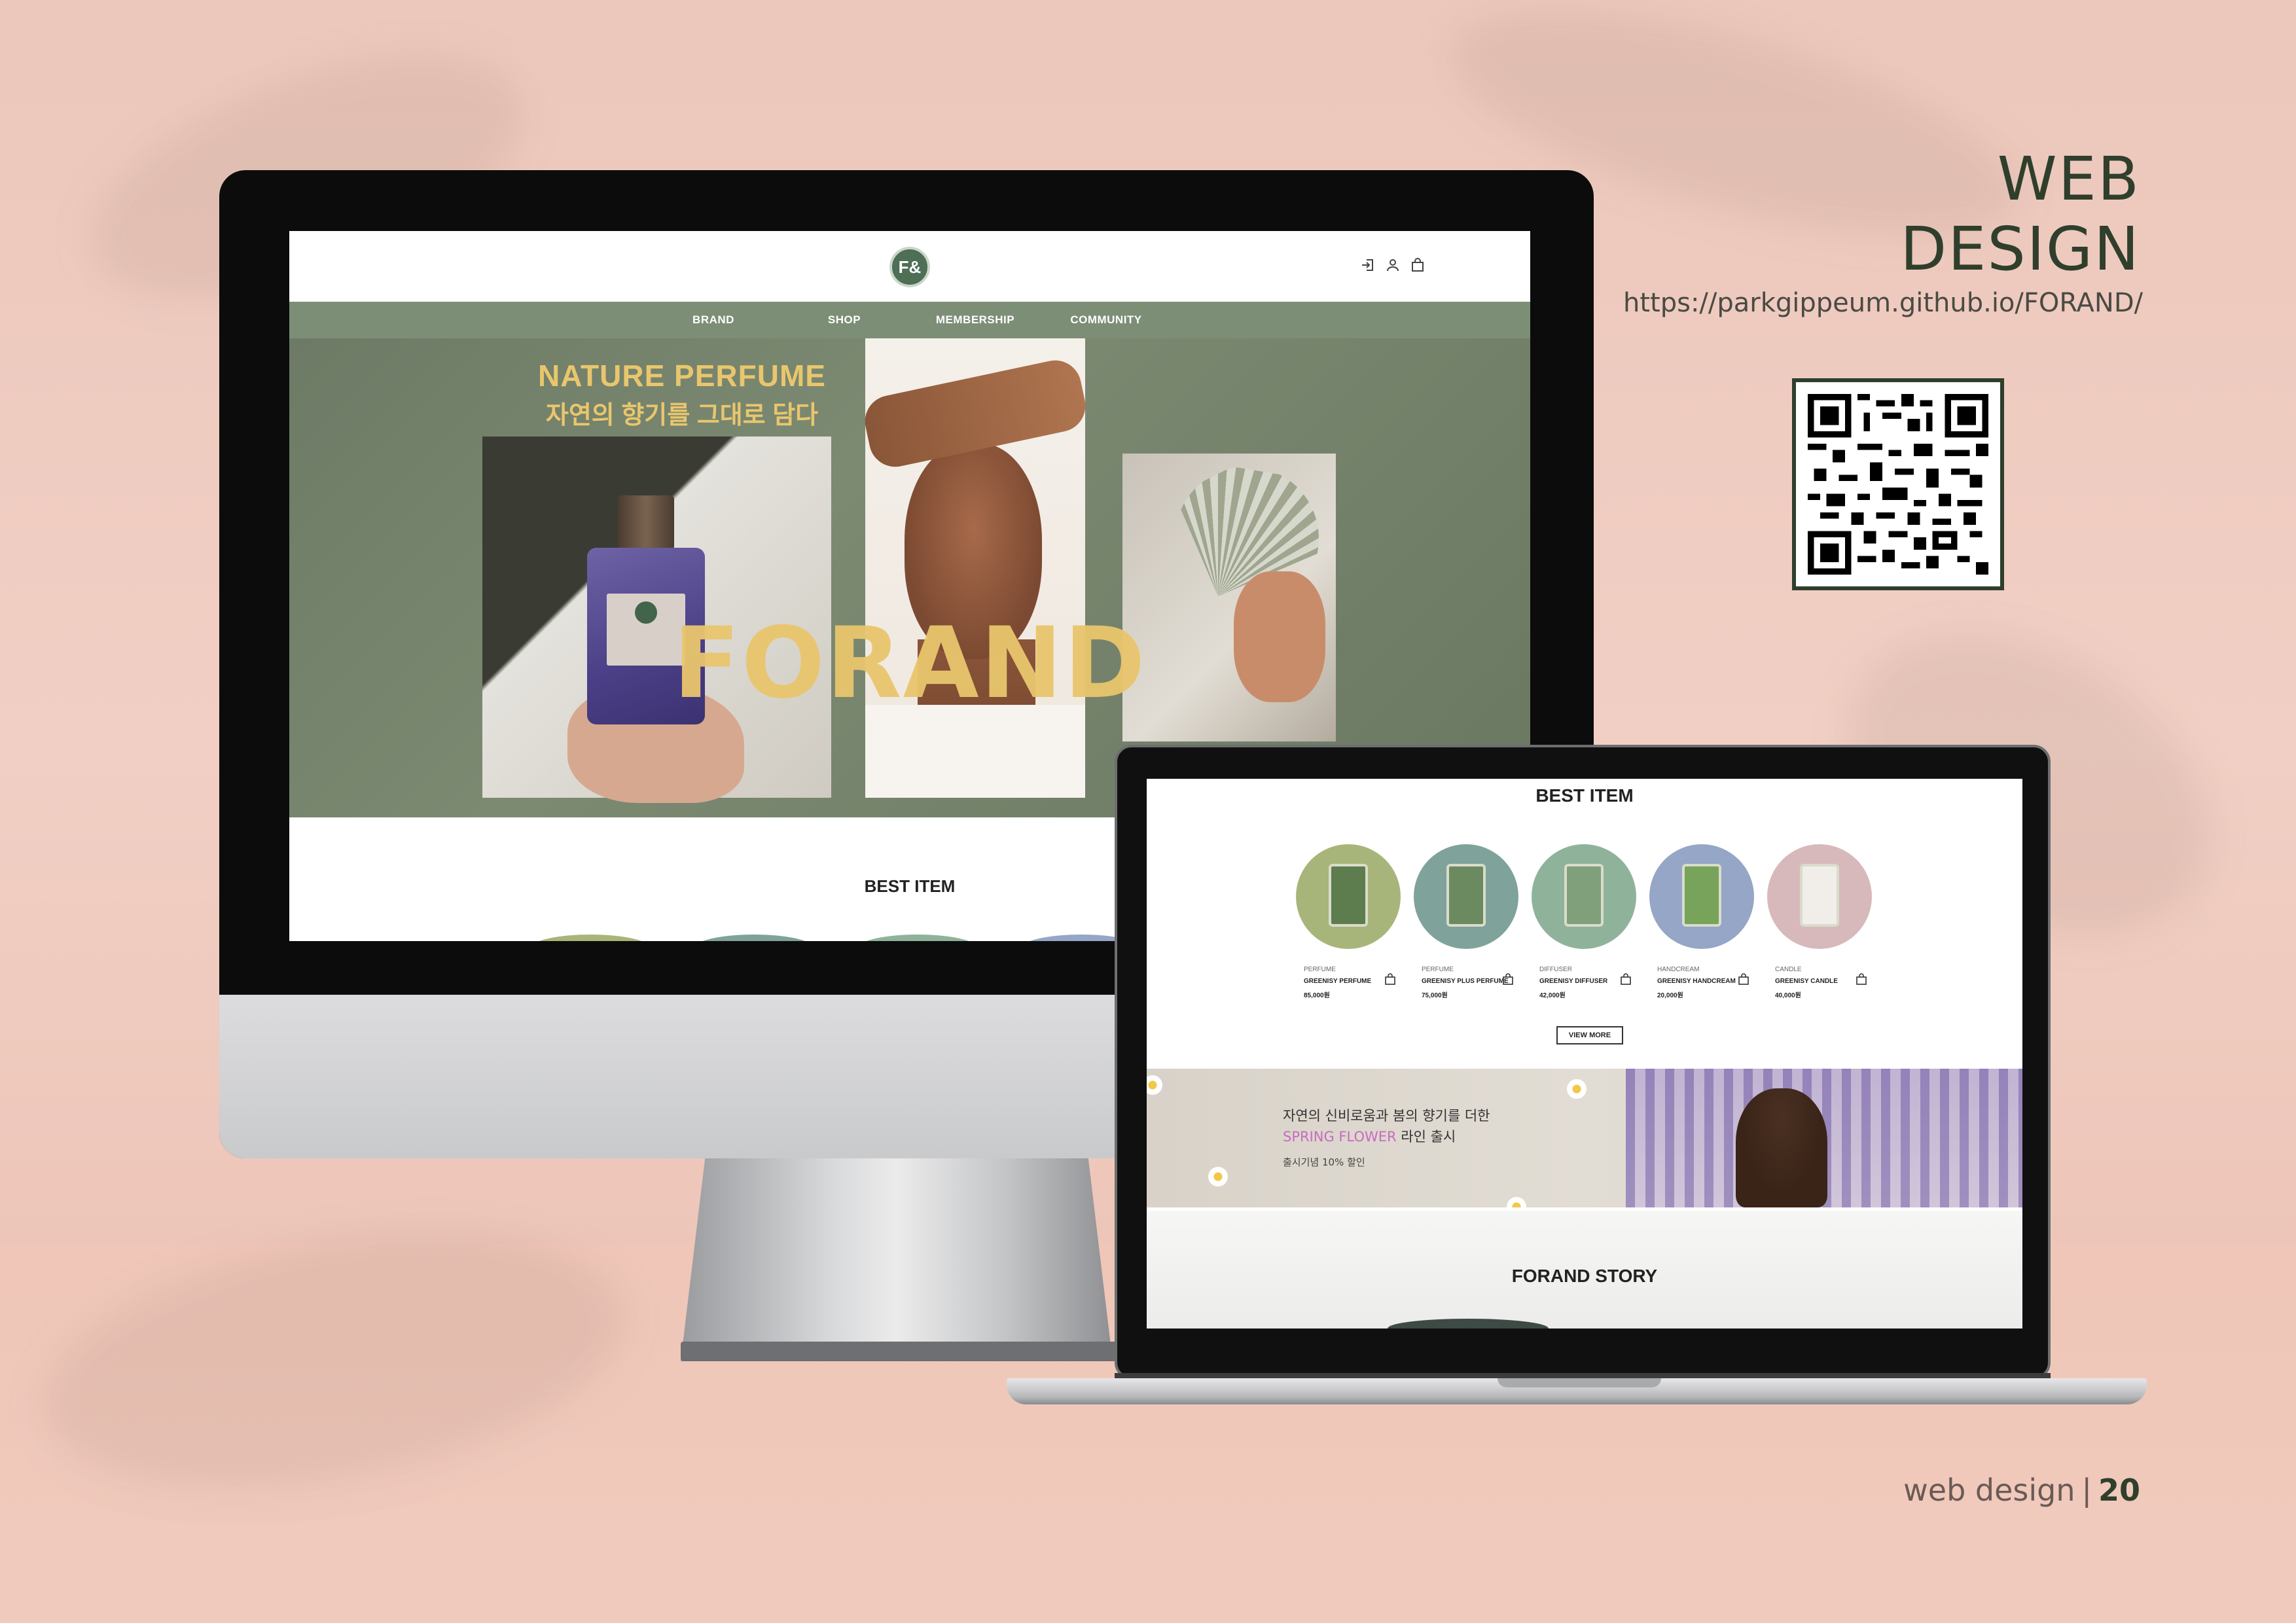 This screenshot has width=2296, height=1623. Describe the element at coordinates (682, 415) in the screenshot. I see `hero-subtitle: 자연의 향기를 그대로 담다` at that location.